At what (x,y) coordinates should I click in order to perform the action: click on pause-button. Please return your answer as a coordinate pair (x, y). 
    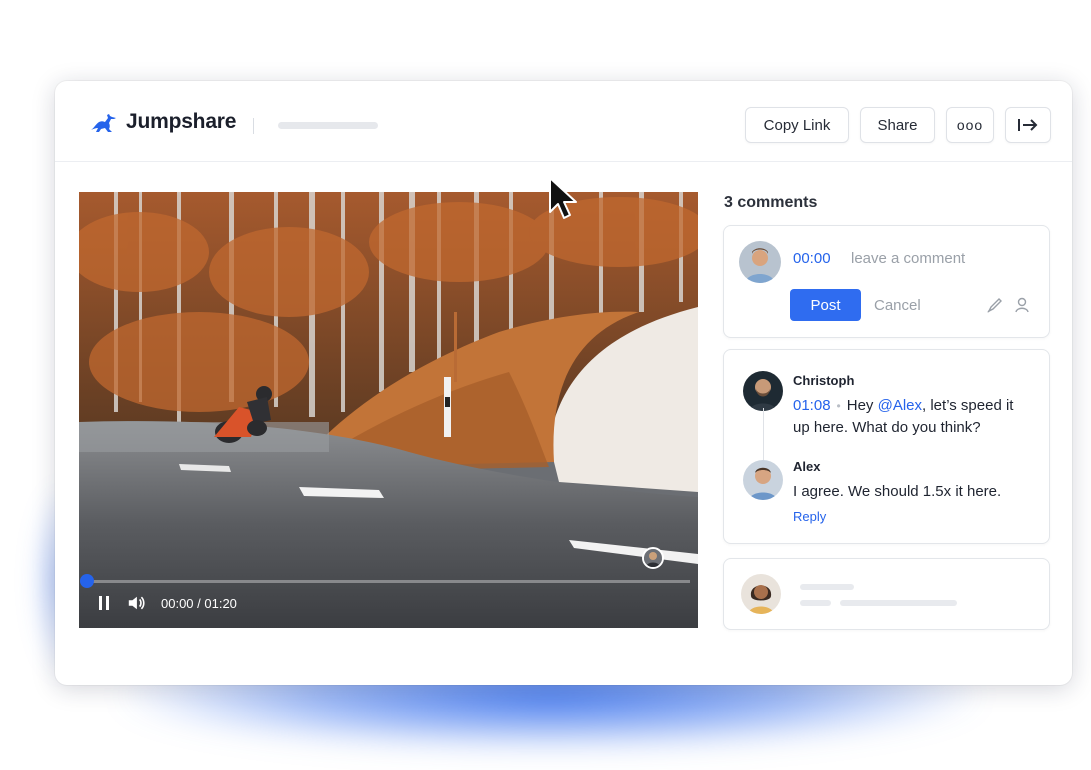
    Looking at the image, I should click on (104, 603).